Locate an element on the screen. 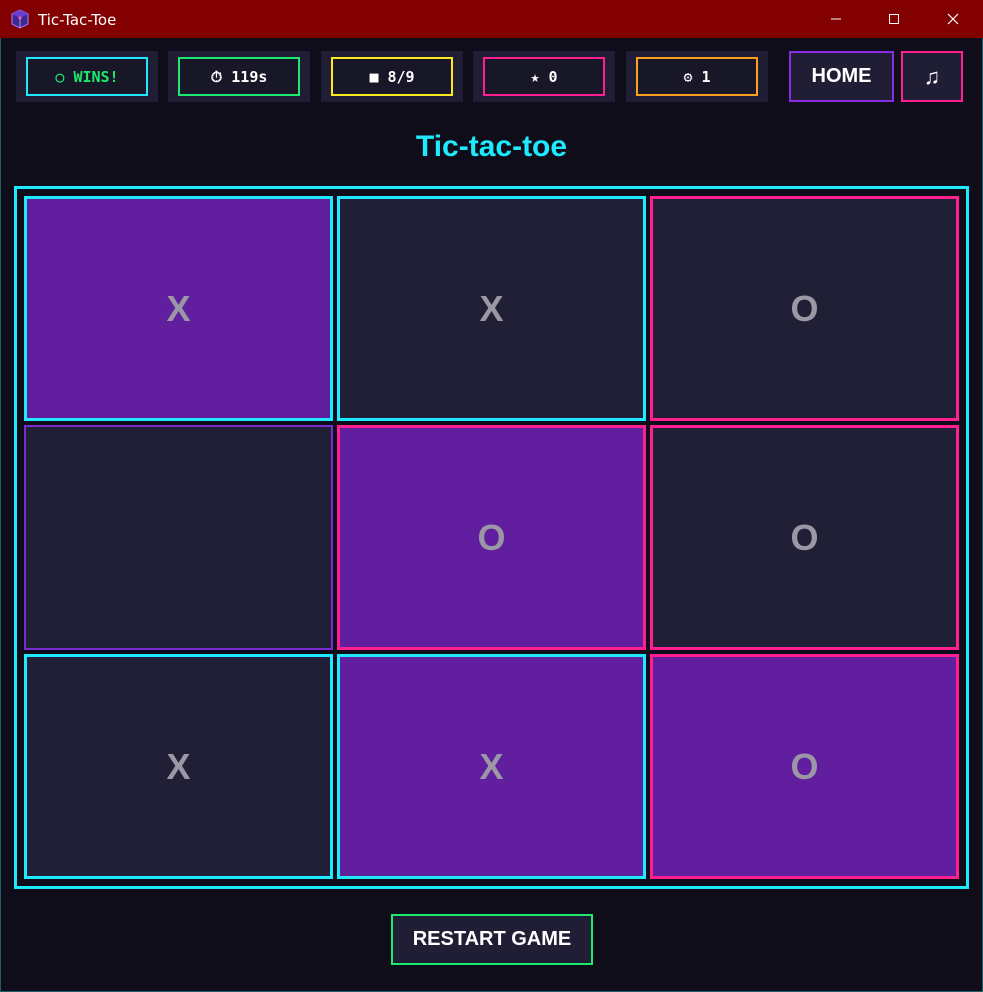 Image resolution: width=983 pixels, height=992 pixels. board-cell-2: X is located at coordinates (491, 308).